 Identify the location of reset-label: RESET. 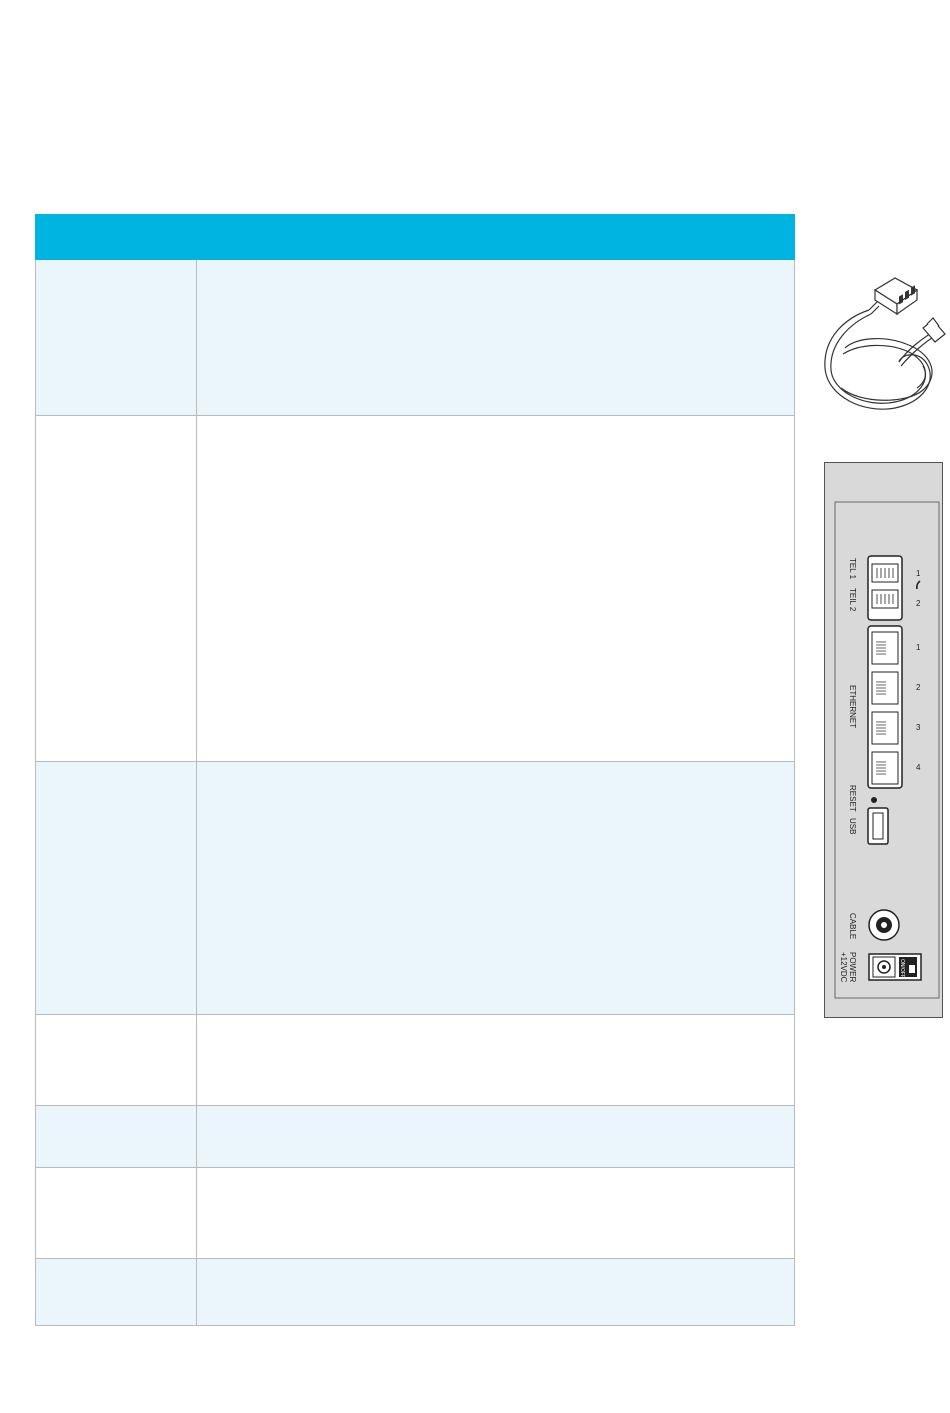
(852, 798).